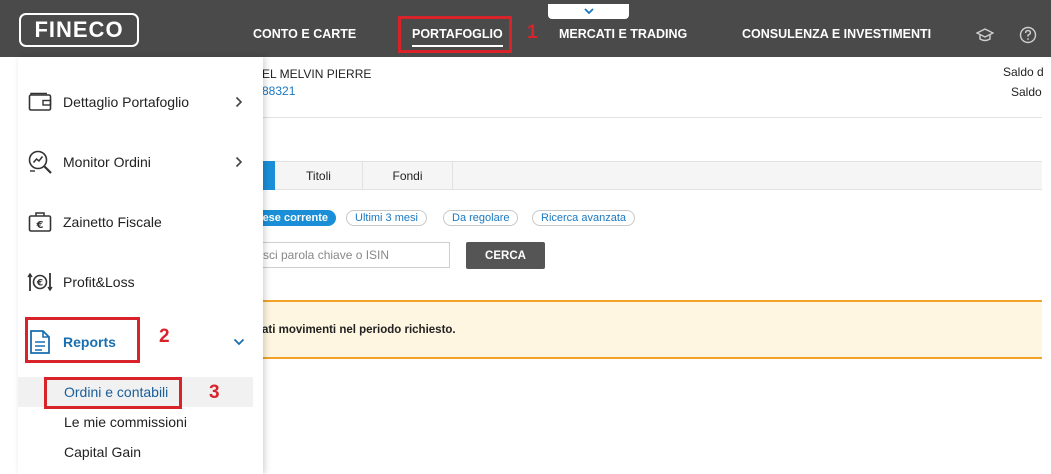  I want to click on menu-item-label: Profit&Loss, so click(99, 282).